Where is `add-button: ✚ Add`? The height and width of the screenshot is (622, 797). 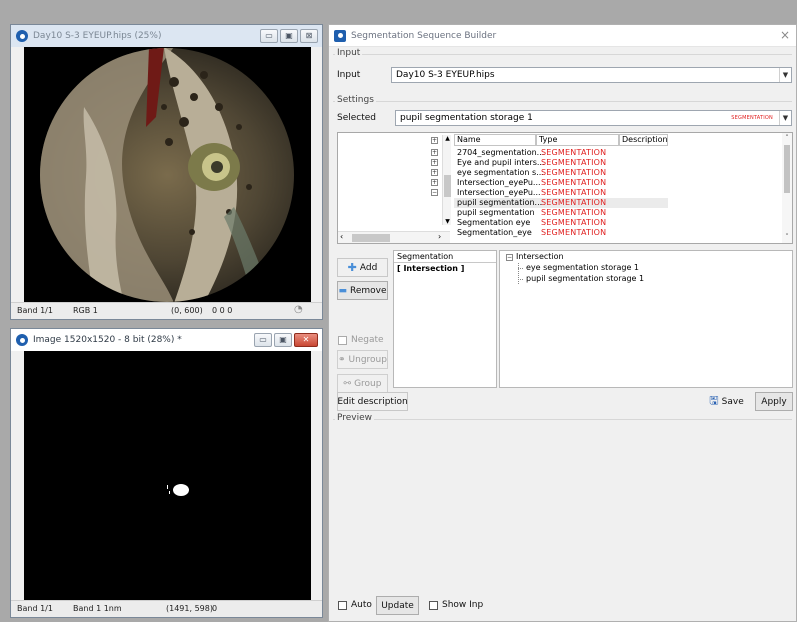 add-button: ✚ Add is located at coordinates (362, 267).